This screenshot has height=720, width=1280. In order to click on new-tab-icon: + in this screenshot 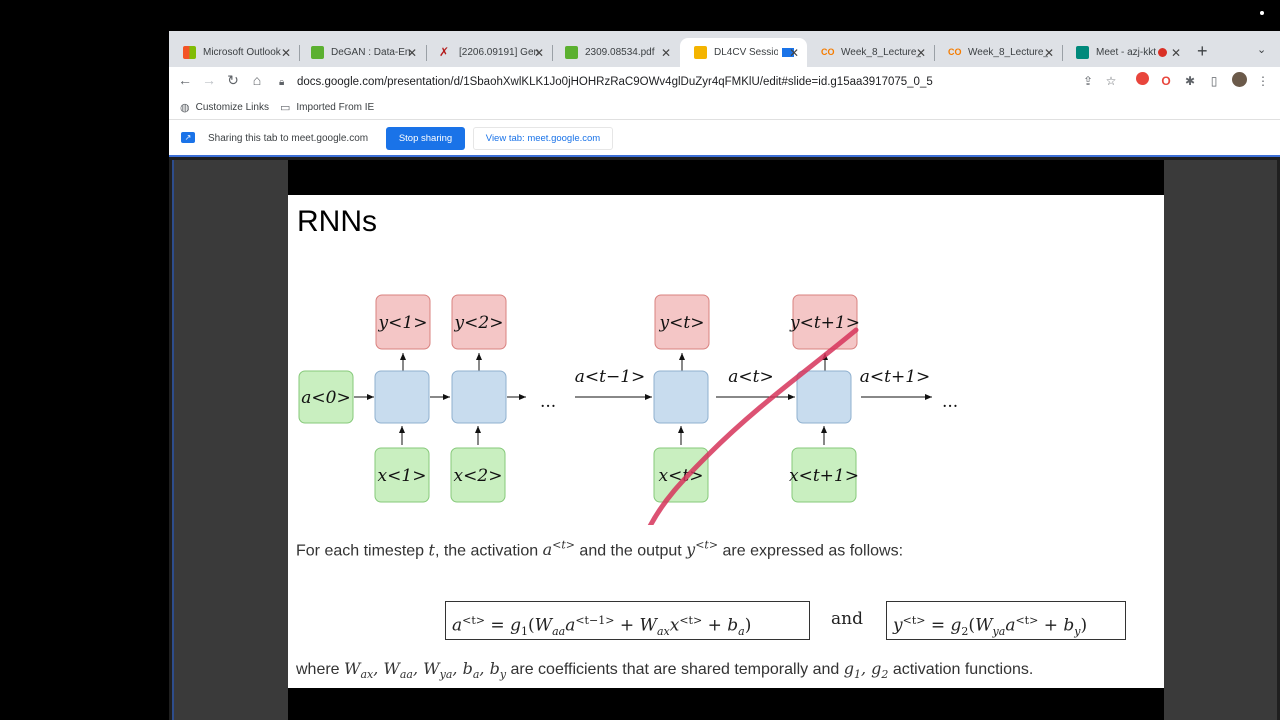, I will do `click(1202, 51)`.